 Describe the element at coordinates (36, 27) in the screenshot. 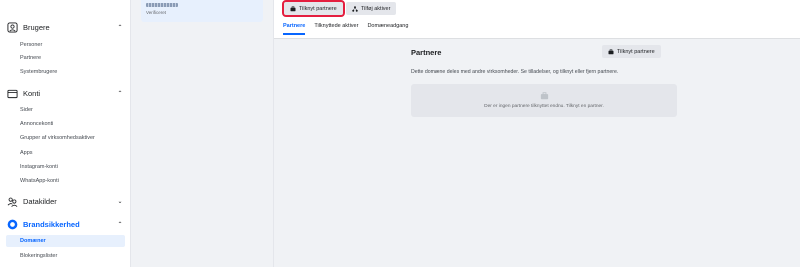

I see `sidebar-group-label: Brugere` at that location.